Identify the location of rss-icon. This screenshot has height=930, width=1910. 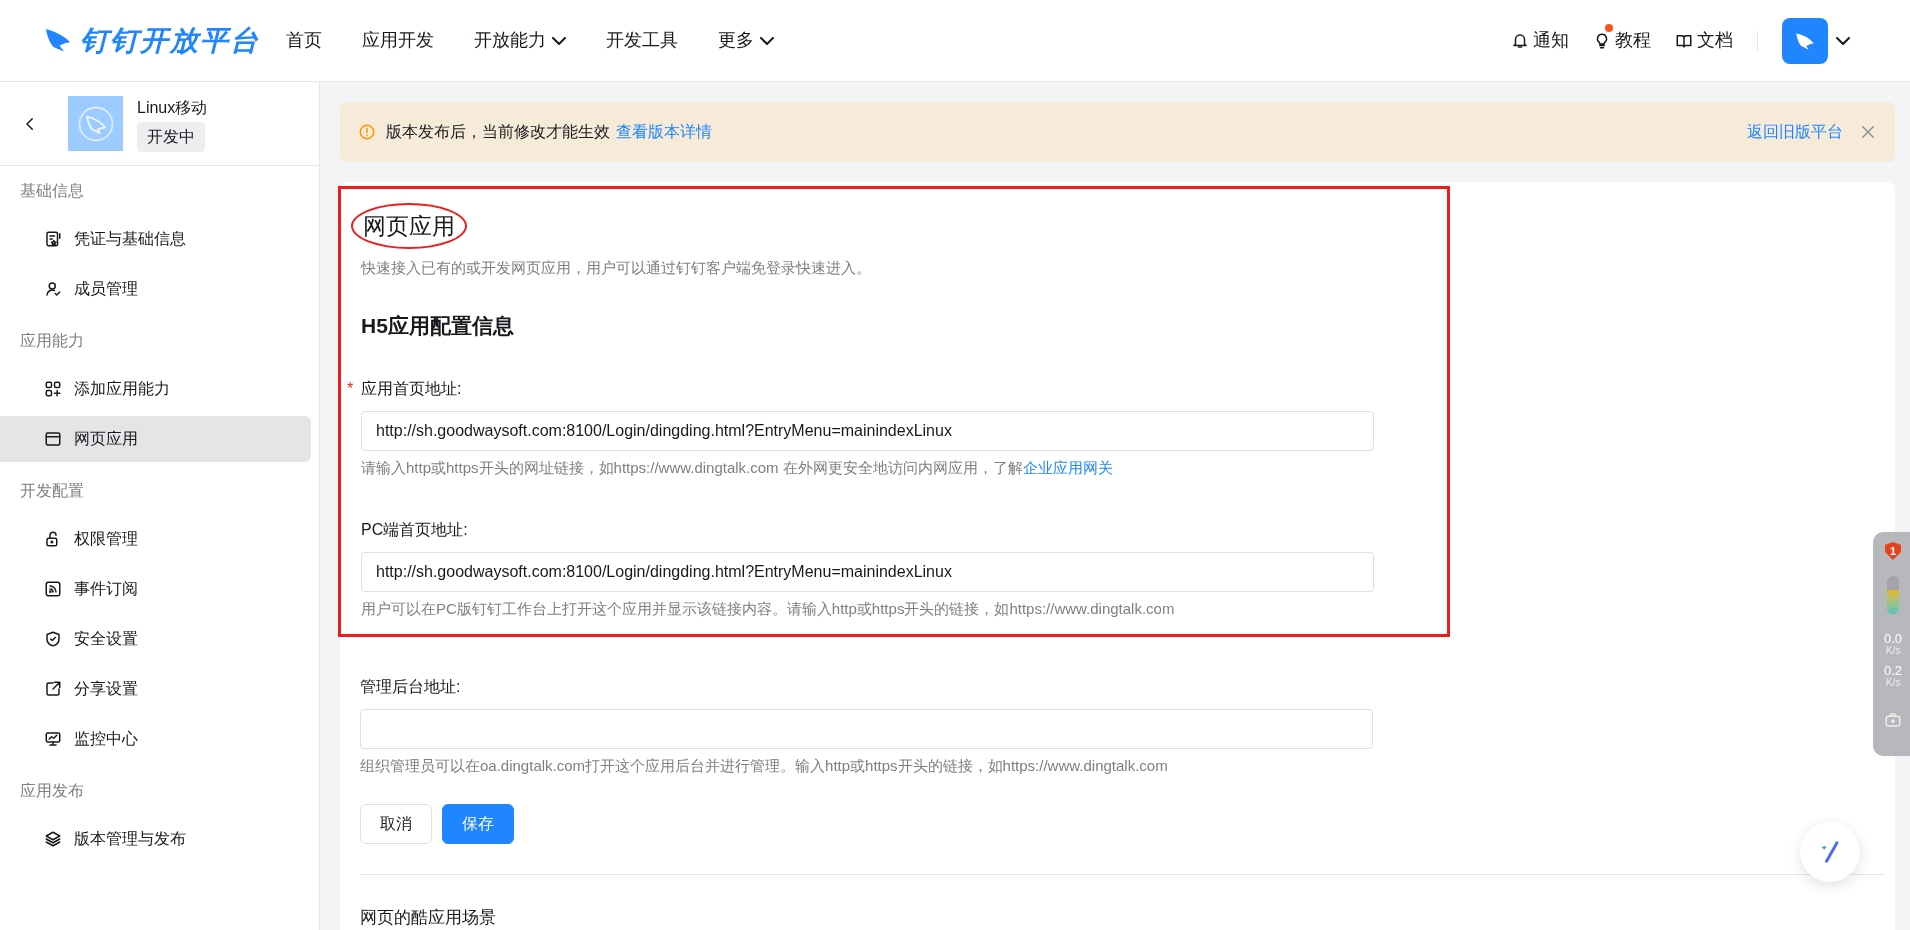
(53, 589).